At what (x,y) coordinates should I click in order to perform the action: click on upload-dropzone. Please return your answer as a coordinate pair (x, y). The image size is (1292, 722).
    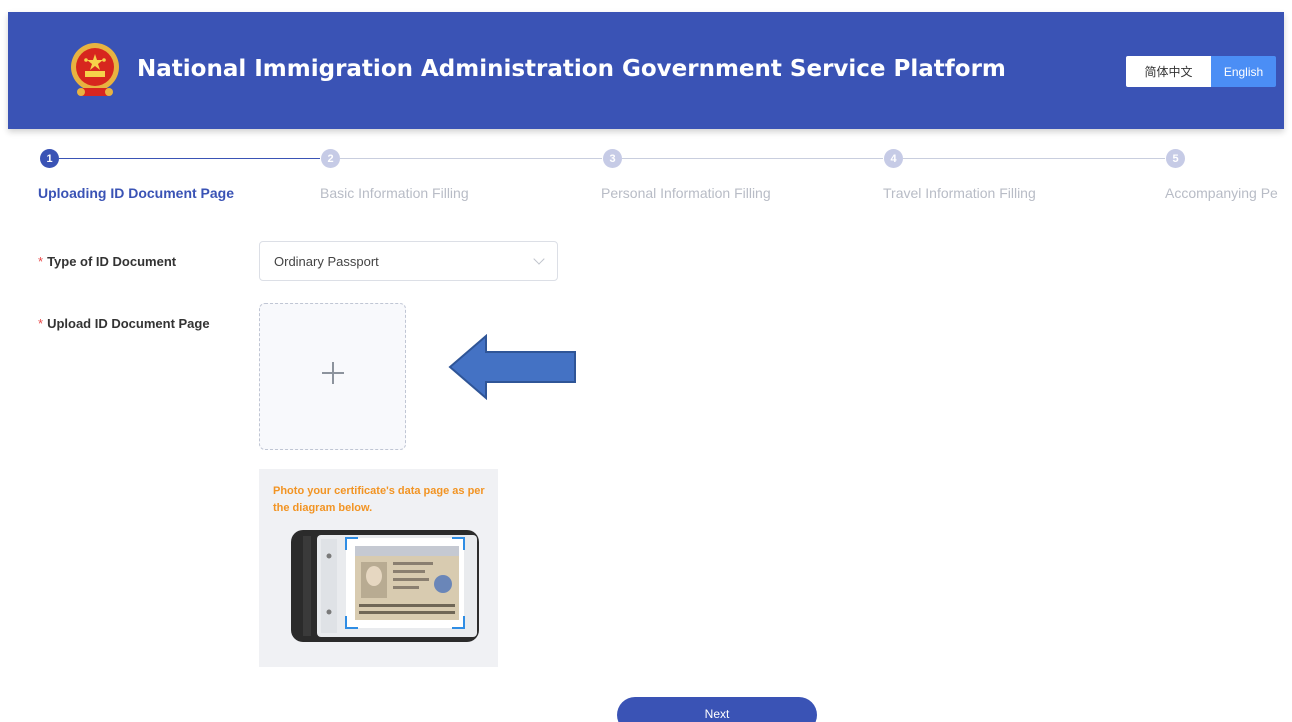
    Looking at the image, I should click on (332, 376).